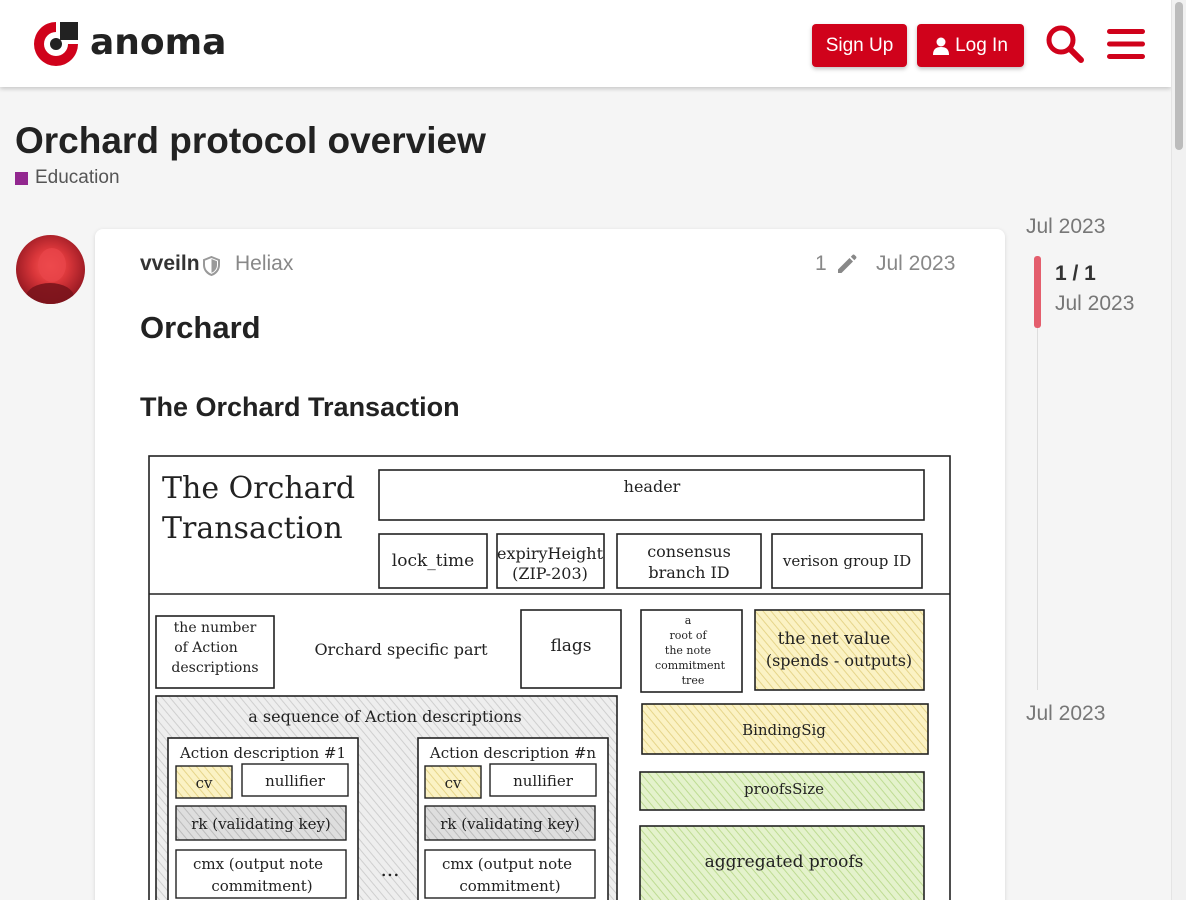 The image size is (1186, 900). What do you see at coordinates (258, 864) in the screenshot?
I see `diagram-cmx-1-line1: cmx (output note` at bounding box center [258, 864].